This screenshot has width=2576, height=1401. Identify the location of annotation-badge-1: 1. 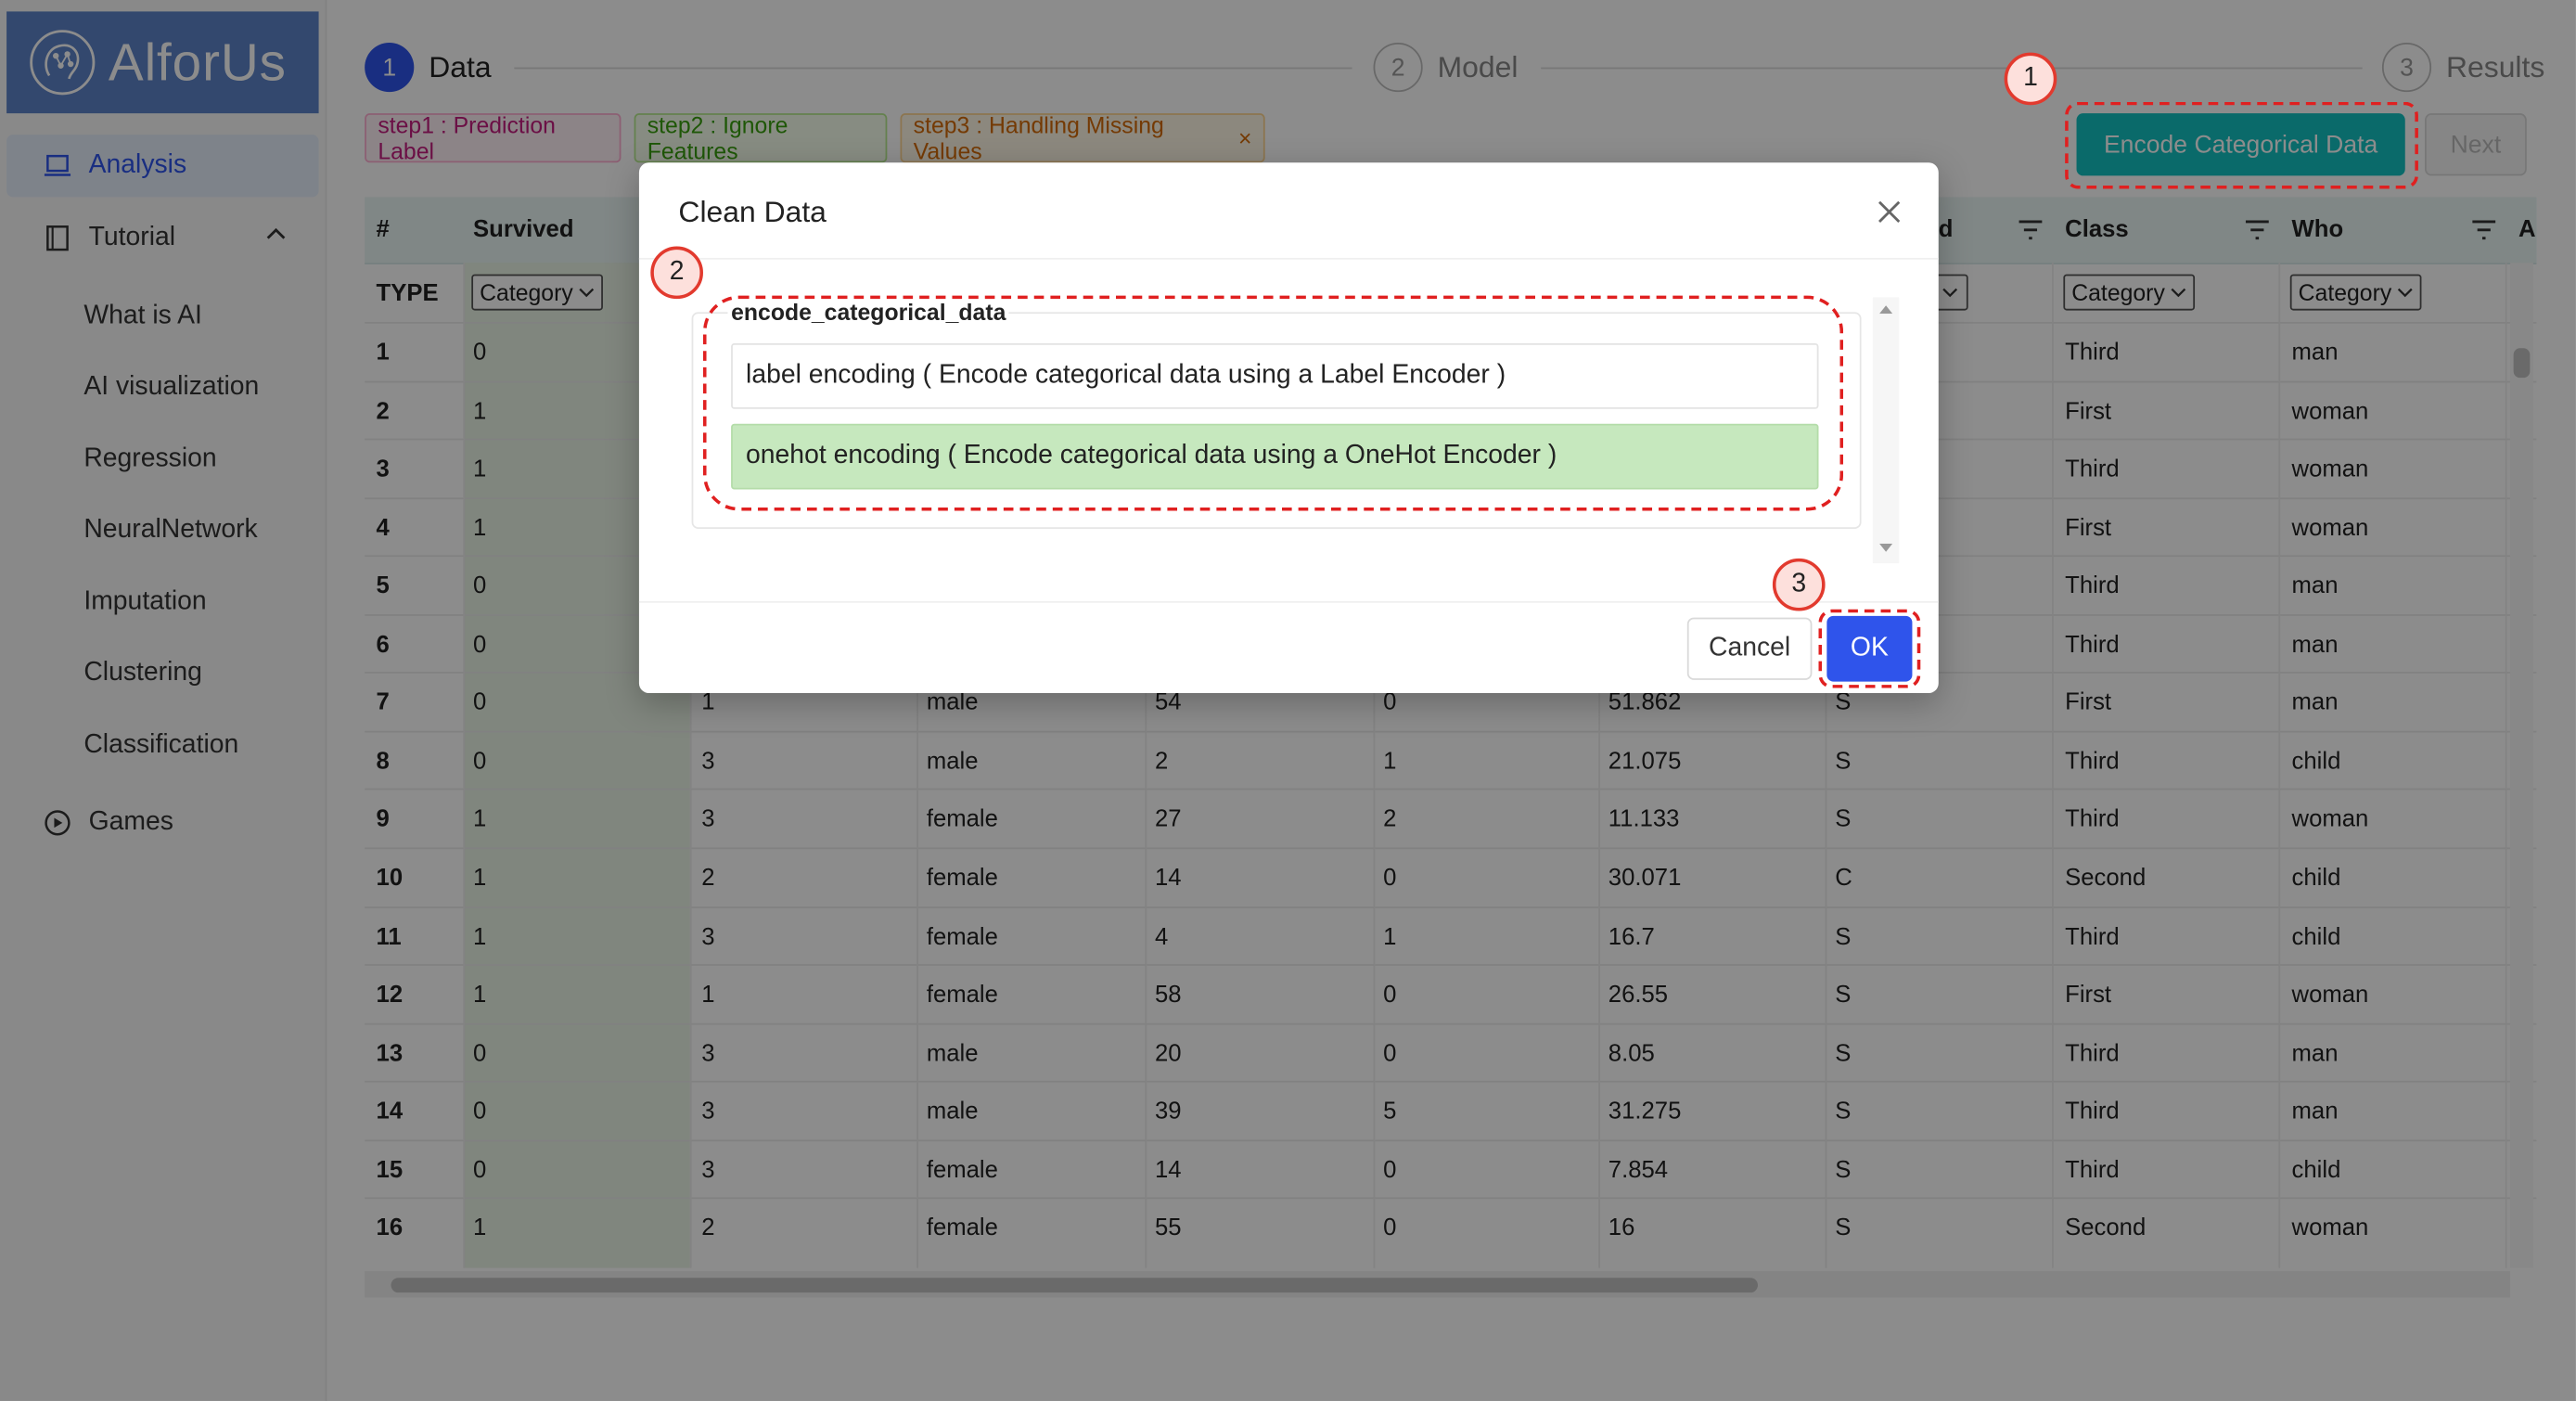
(2030, 79).